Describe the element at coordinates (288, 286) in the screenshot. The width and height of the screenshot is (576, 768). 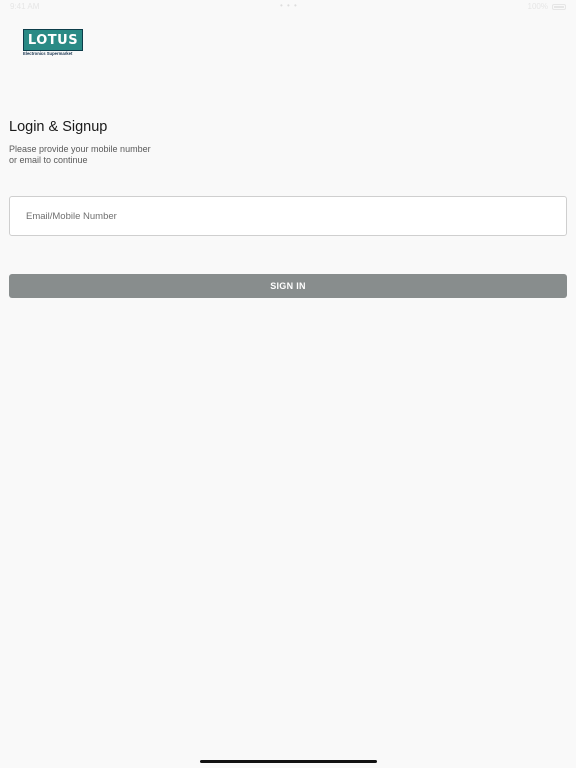
I see `sign-in-button: SIGN IN` at that location.